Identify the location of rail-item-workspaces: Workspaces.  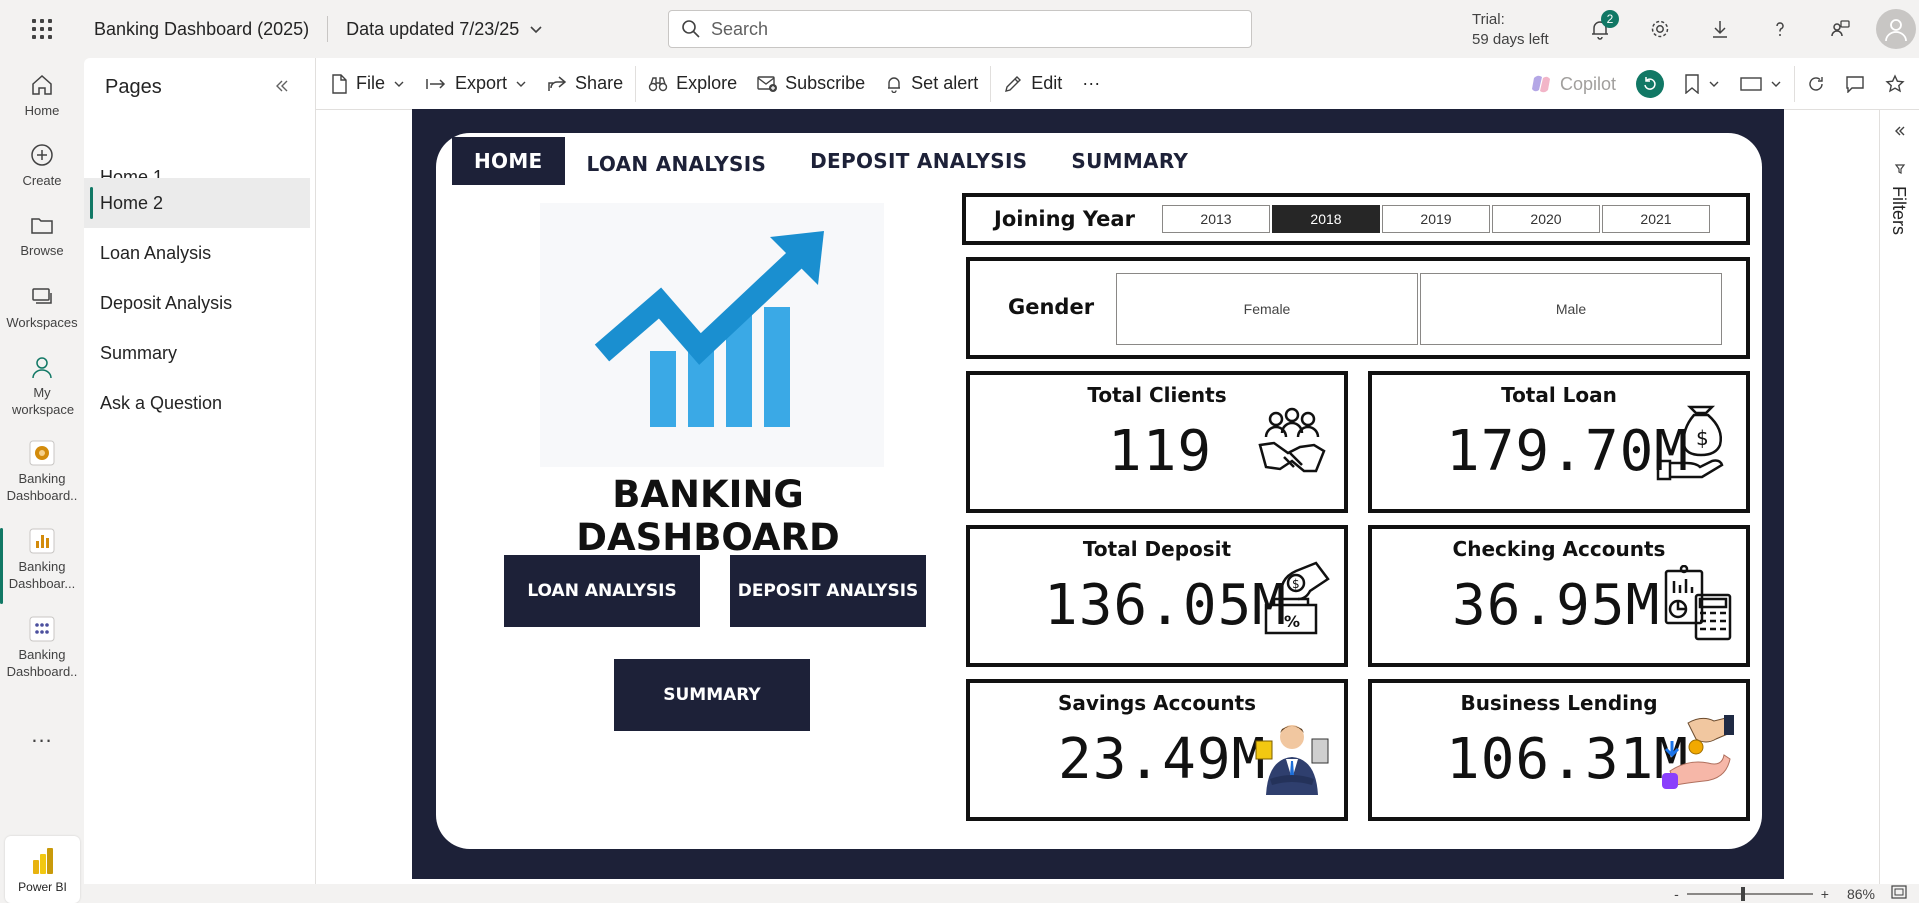
(42, 305).